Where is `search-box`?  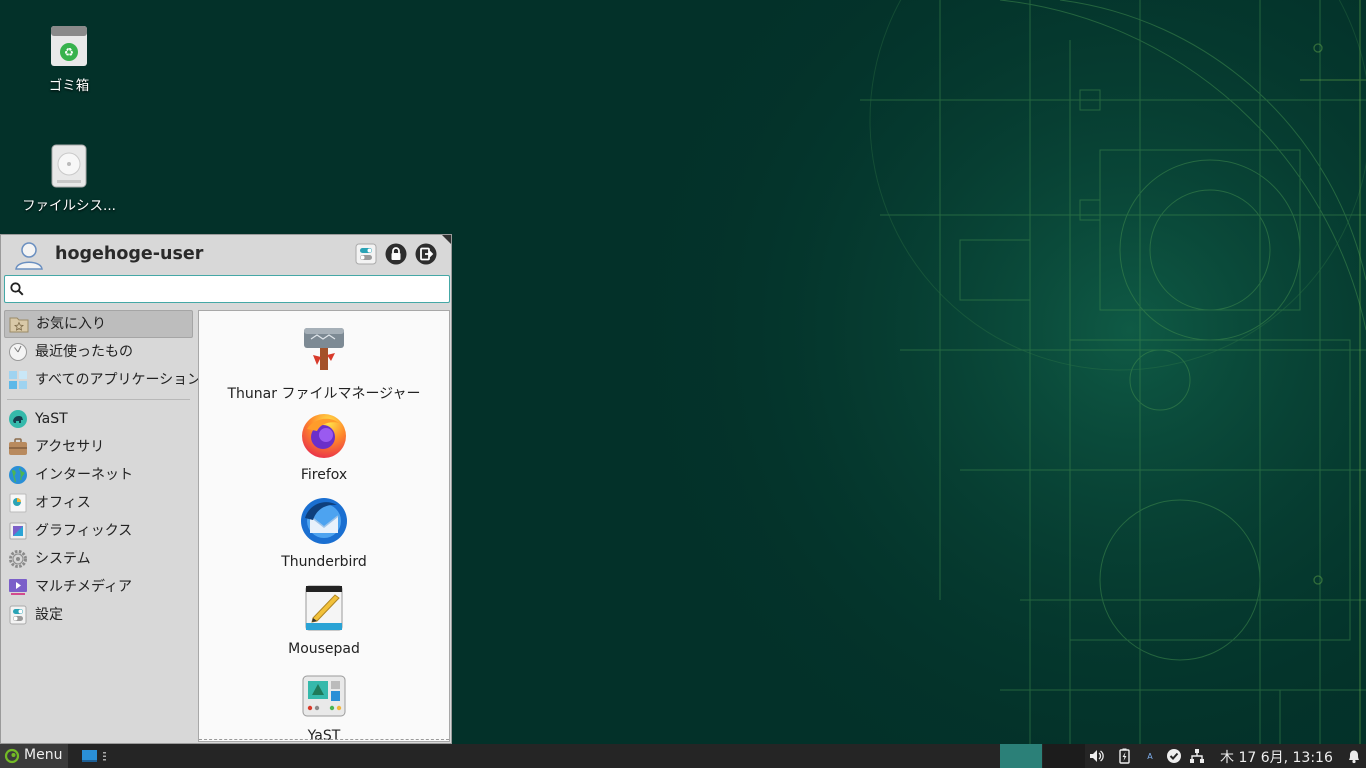
search-box is located at coordinates (227, 289).